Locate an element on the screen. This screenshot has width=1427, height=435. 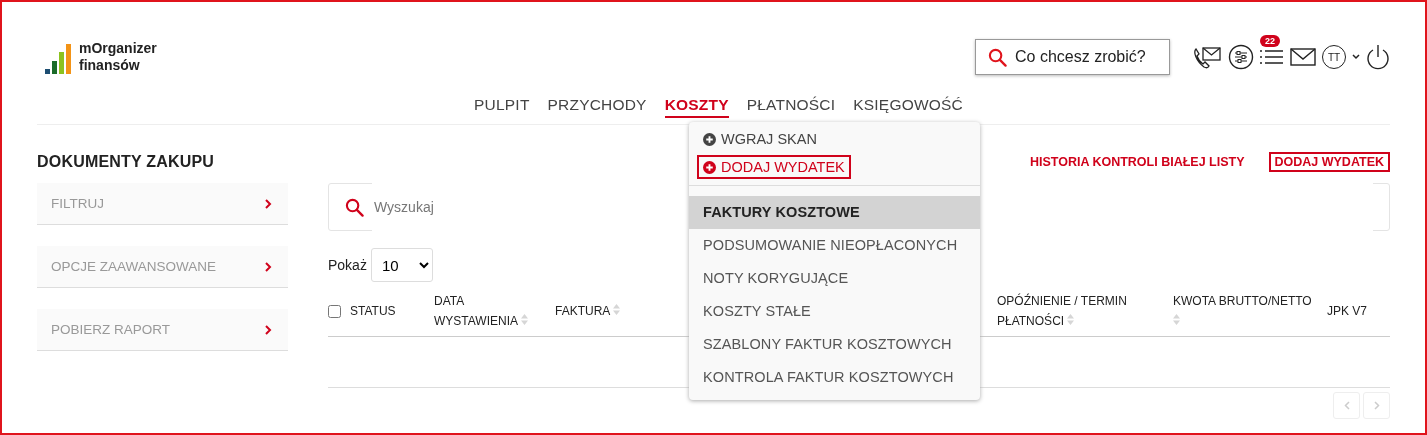
menu-item: PODSUMOWANIE NIEOPŁACONYCH is located at coordinates (834, 245).